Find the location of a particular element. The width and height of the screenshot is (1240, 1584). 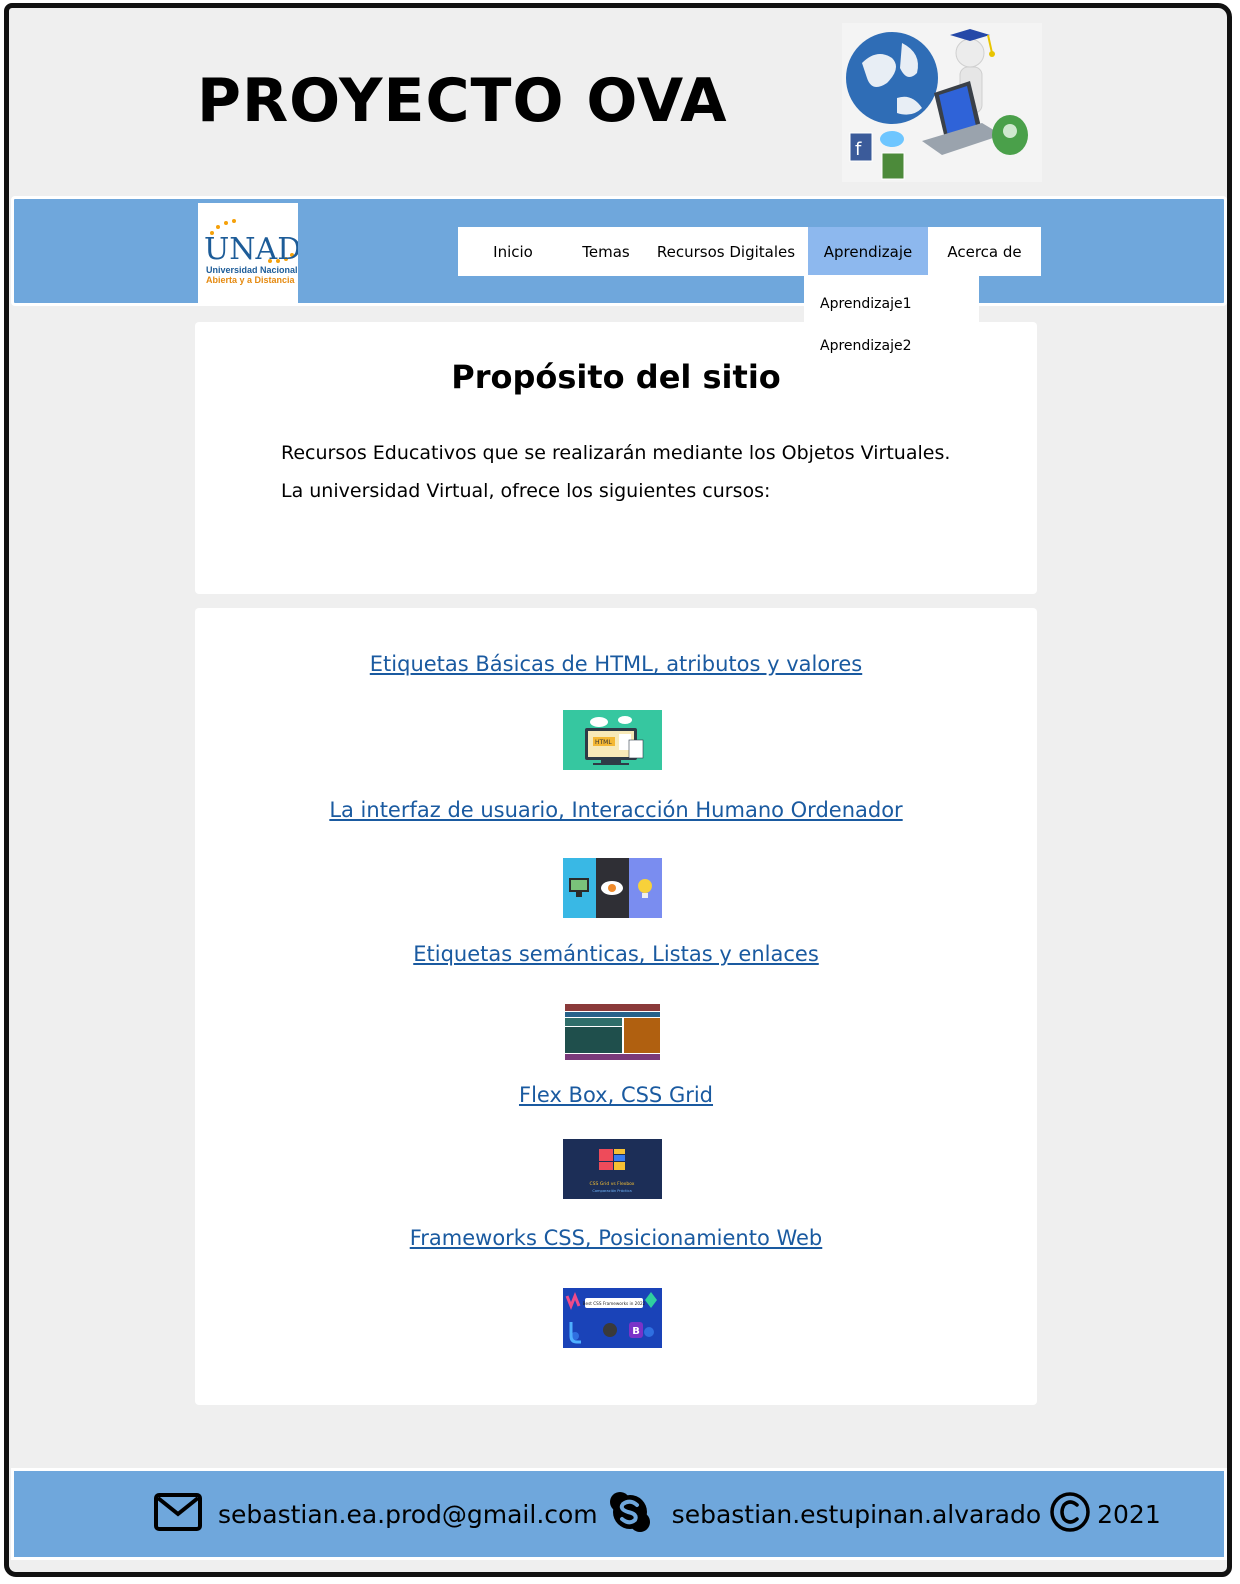

footer-email: sebastian.ea.prod@gmail.com is located at coordinates (408, 1514).